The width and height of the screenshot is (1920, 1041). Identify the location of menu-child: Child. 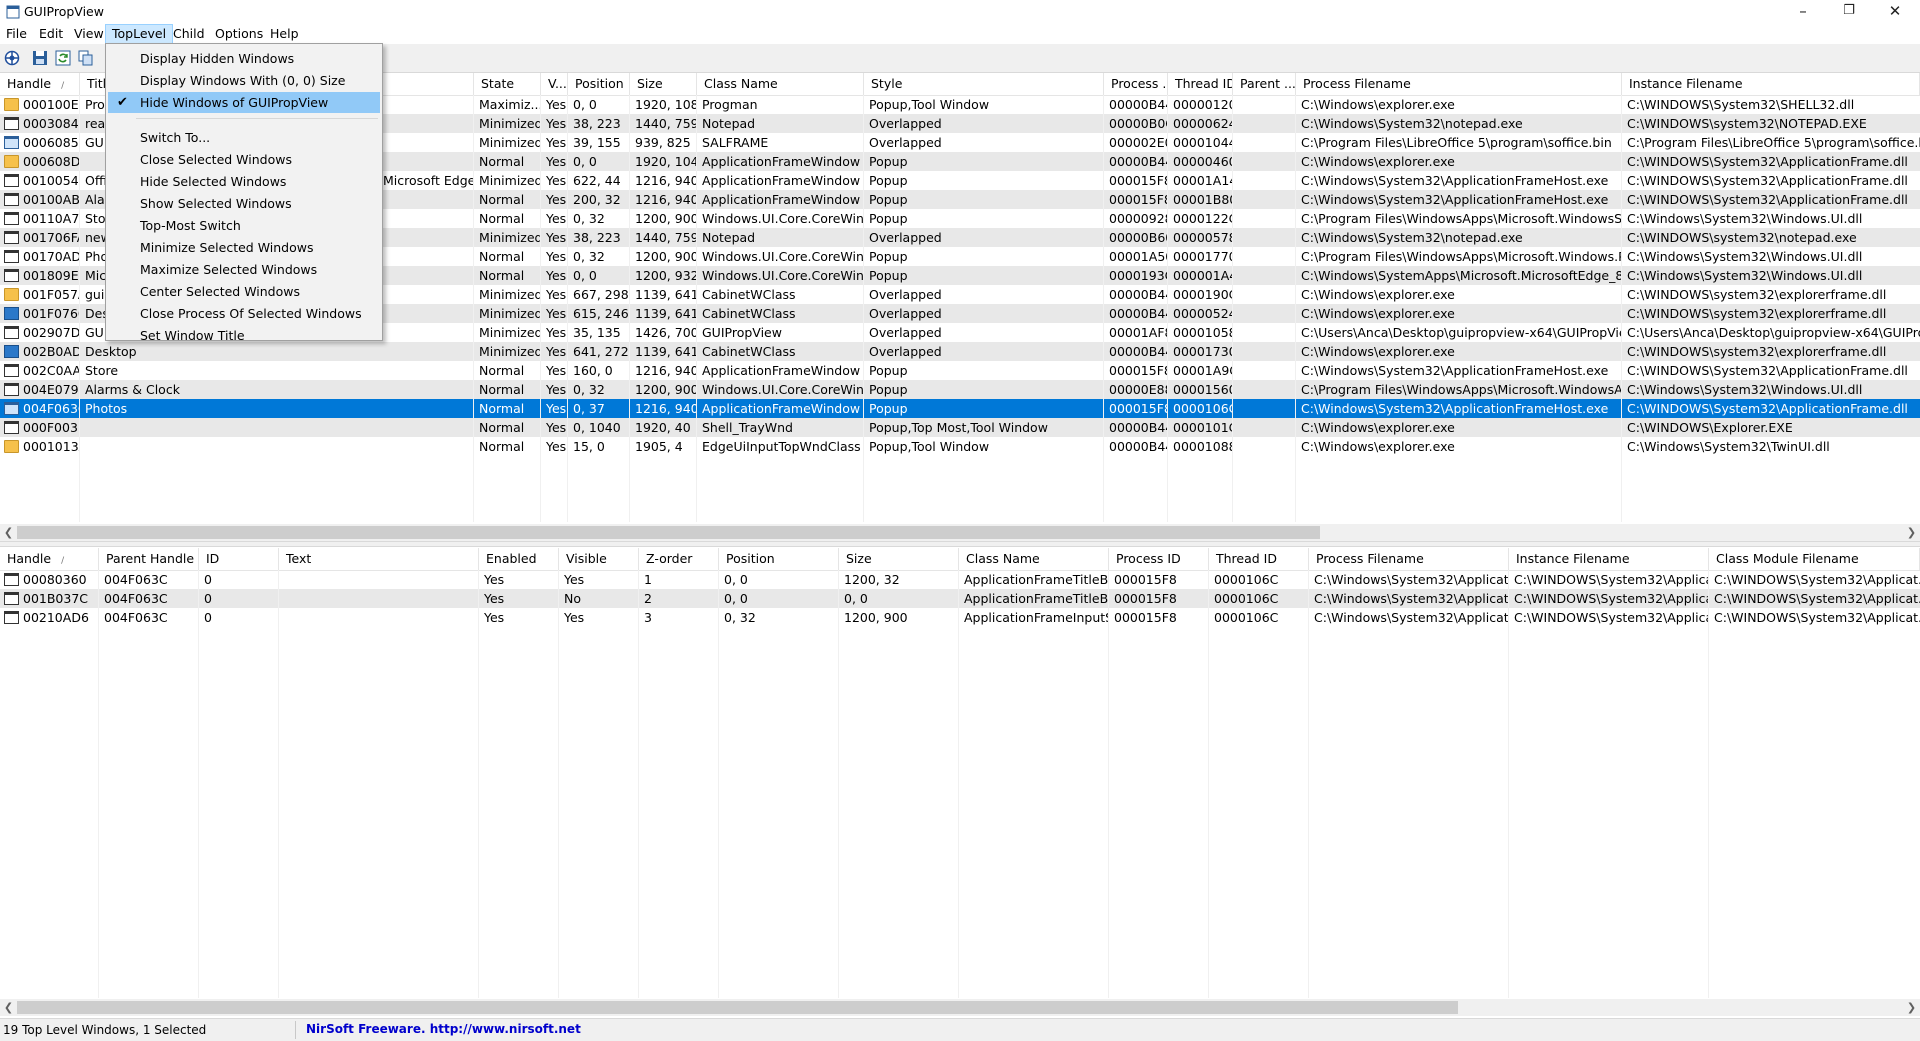
(189, 34).